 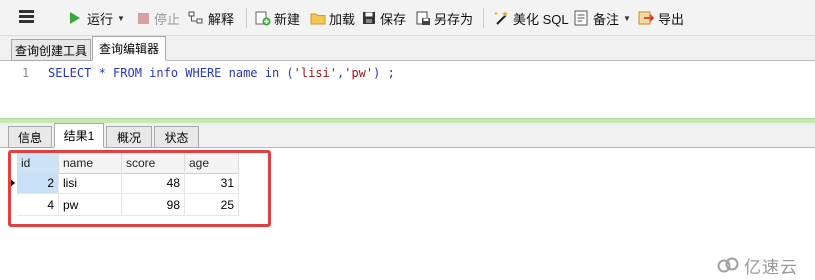 I want to click on folder-icon, so click(x=318, y=18).